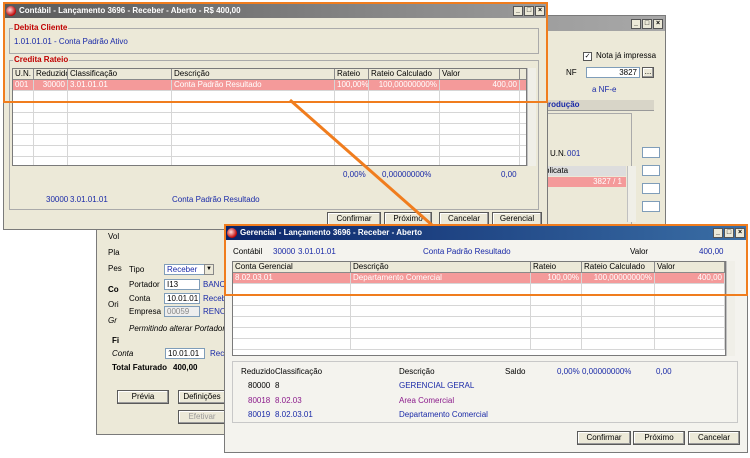 The height and width of the screenshot is (458, 750). Describe the element at coordinates (71, 41) in the screenshot. I see `debita-value: 1.01.01.01 - Conta Padrão Ativo` at that location.